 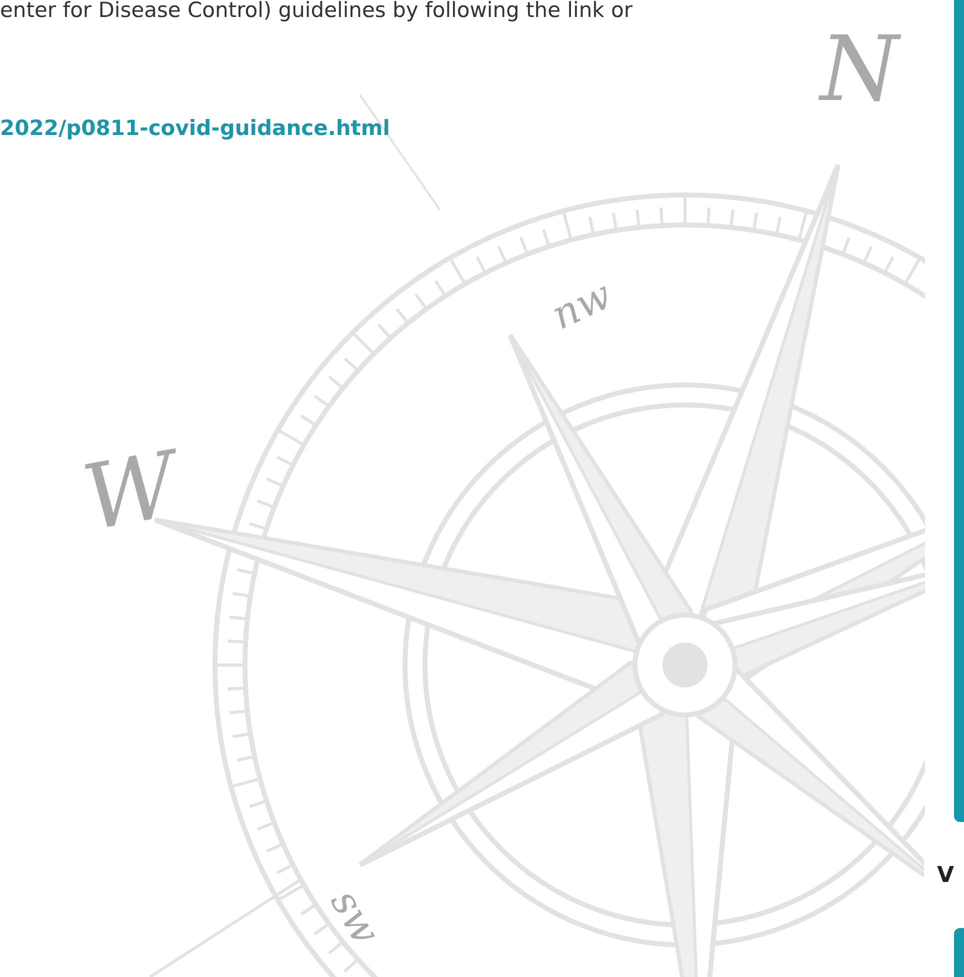 What do you see at coordinates (355, 917) in the screenshot?
I see `compass-letter: sw` at bounding box center [355, 917].